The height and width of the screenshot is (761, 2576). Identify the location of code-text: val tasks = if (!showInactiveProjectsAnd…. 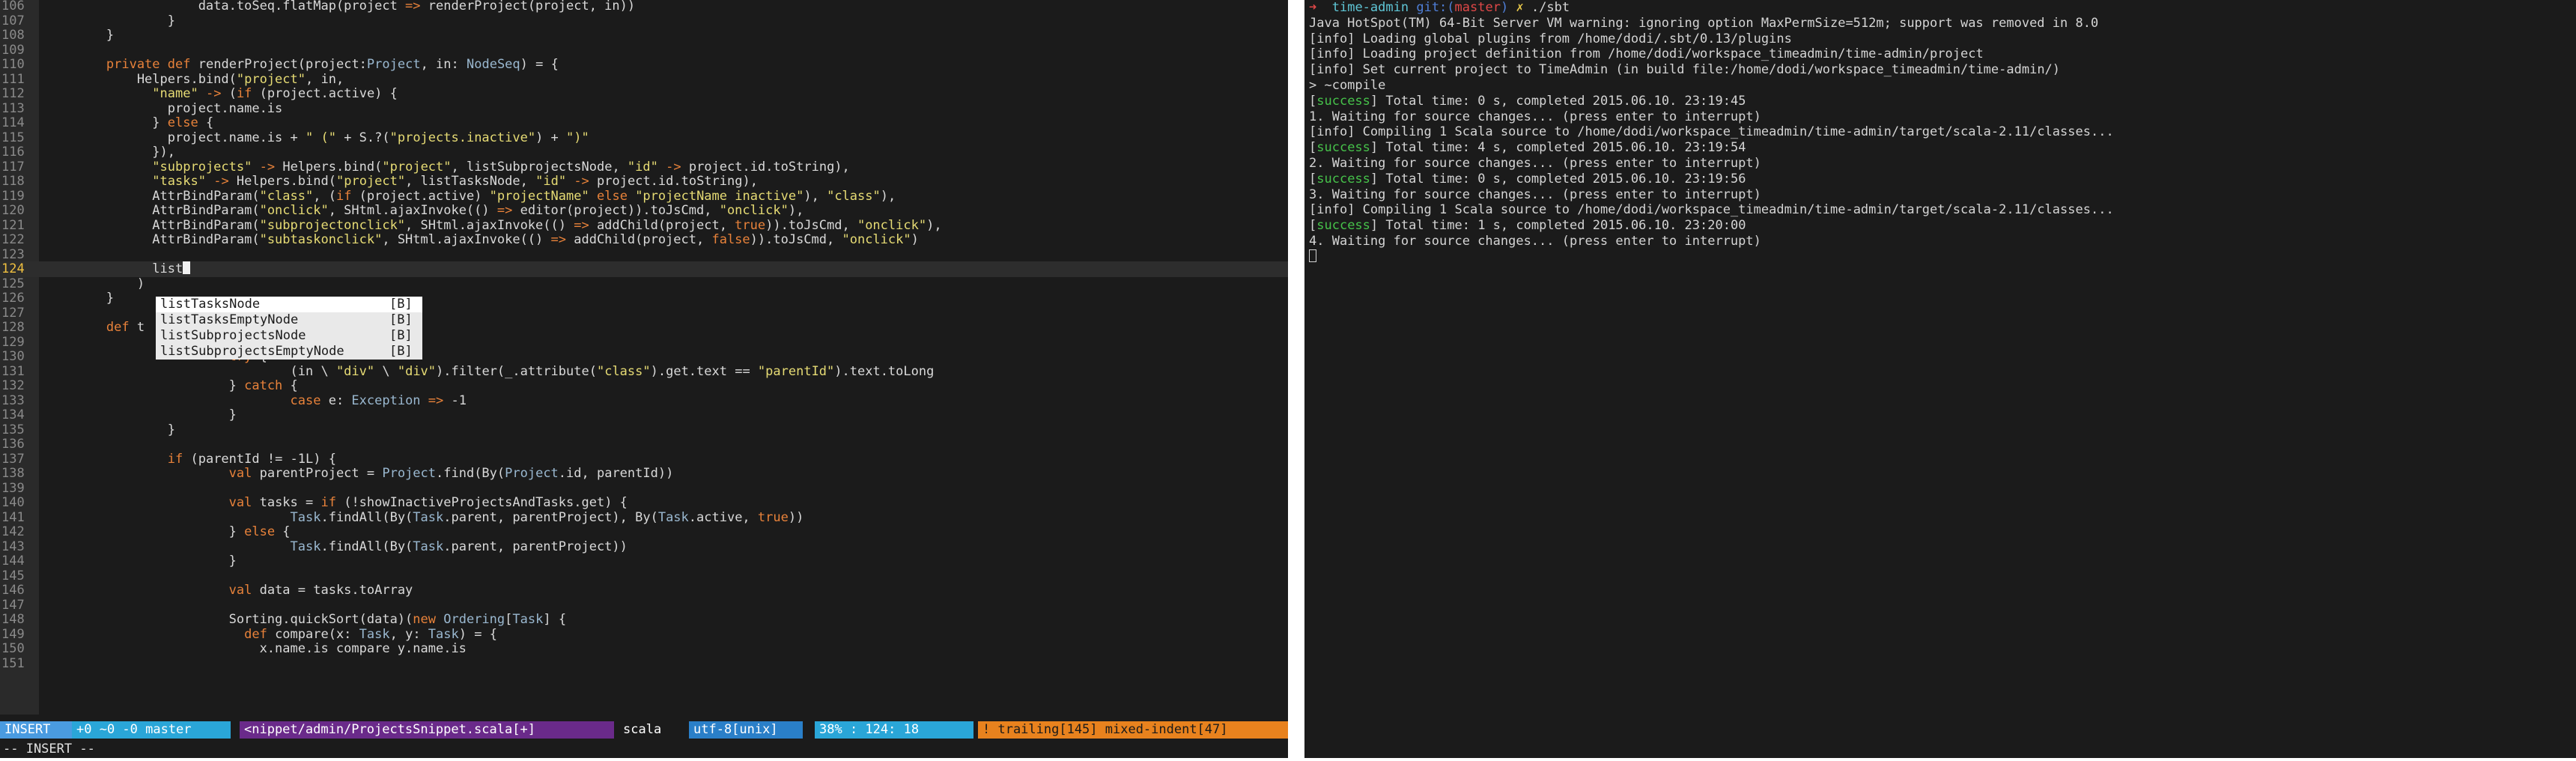
(336, 503).